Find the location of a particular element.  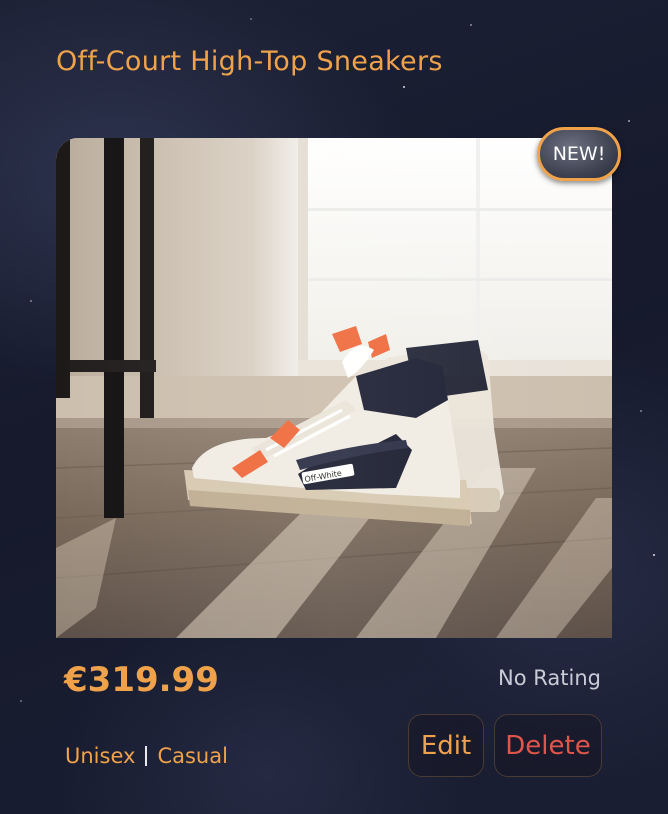

product-tags: Unisex Casual is located at coordinates (146, 756).